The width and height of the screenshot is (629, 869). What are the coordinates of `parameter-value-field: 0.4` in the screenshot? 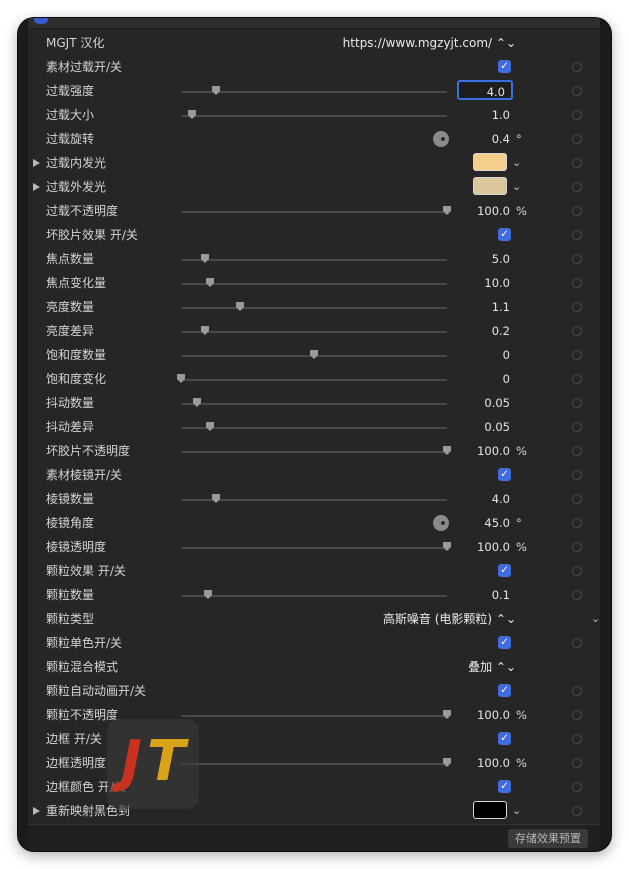 It's located at (484, 139).